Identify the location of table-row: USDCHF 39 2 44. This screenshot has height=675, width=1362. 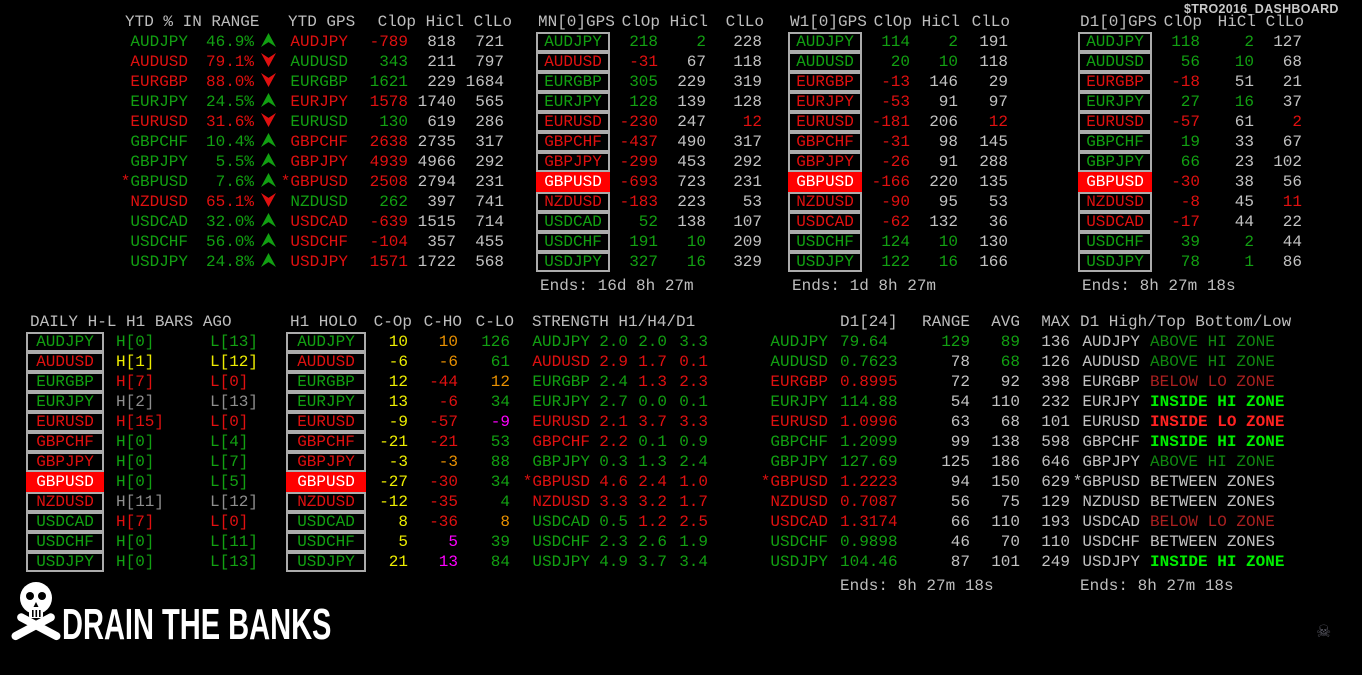
(1191, 242).